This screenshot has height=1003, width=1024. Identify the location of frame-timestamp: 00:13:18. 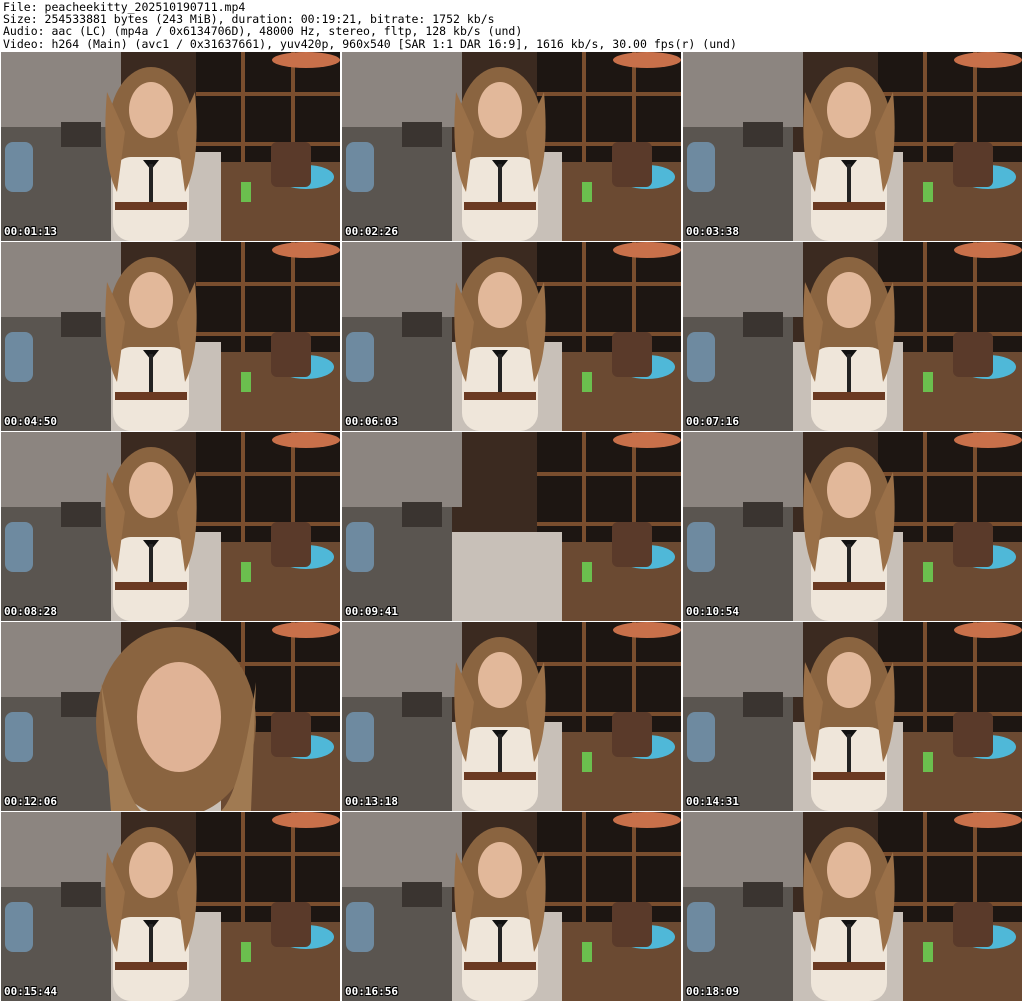
(371, 801).